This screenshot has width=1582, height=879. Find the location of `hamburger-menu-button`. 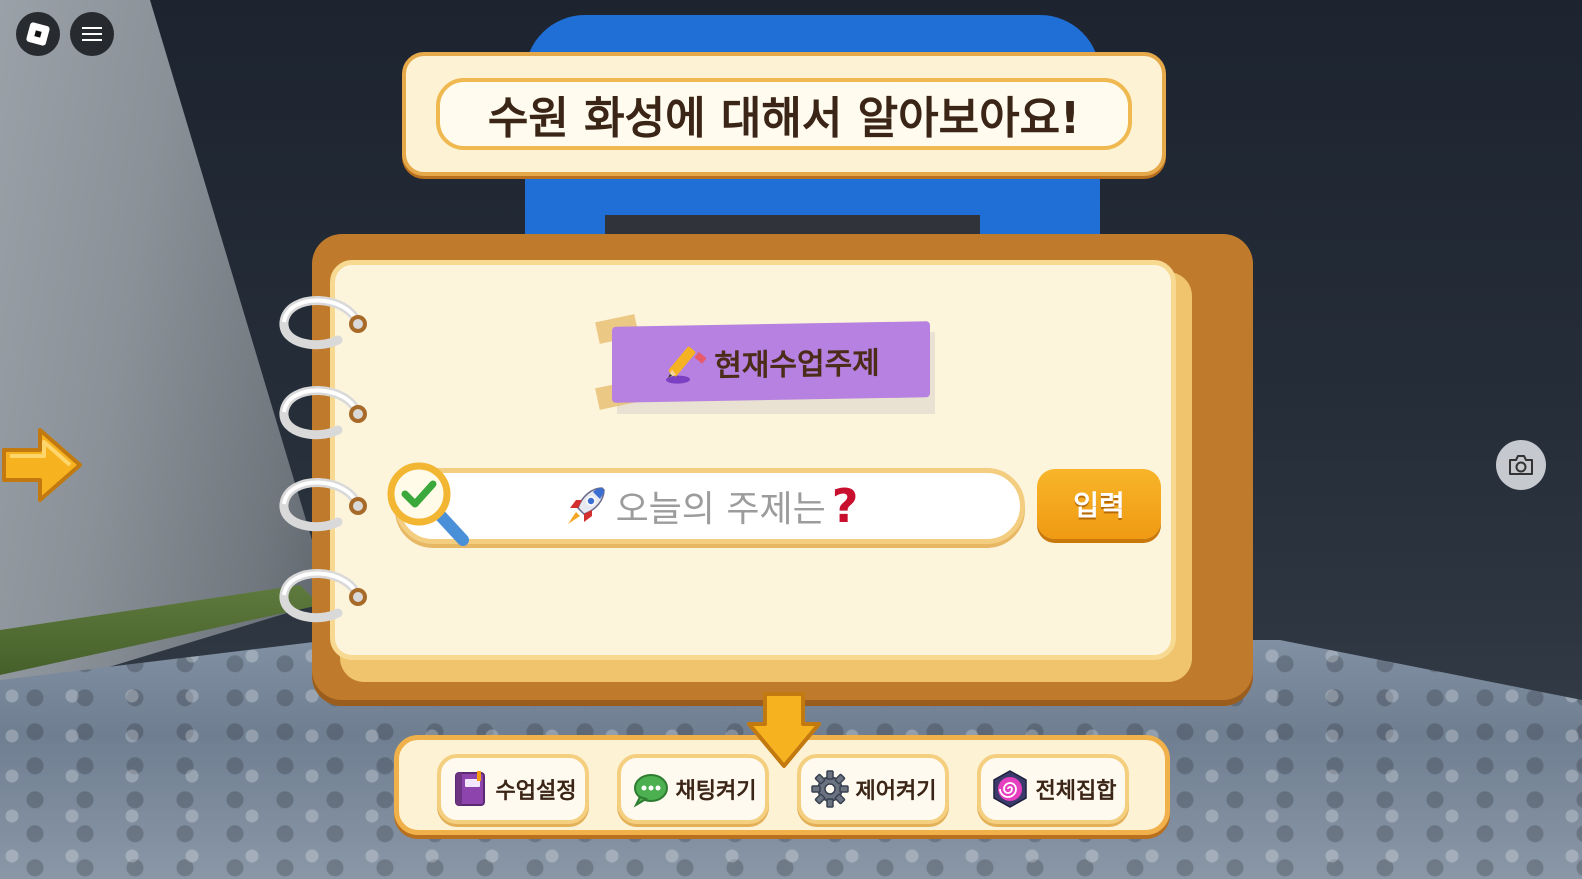

hamburger-menu-button is located at coordinates (92, 34).